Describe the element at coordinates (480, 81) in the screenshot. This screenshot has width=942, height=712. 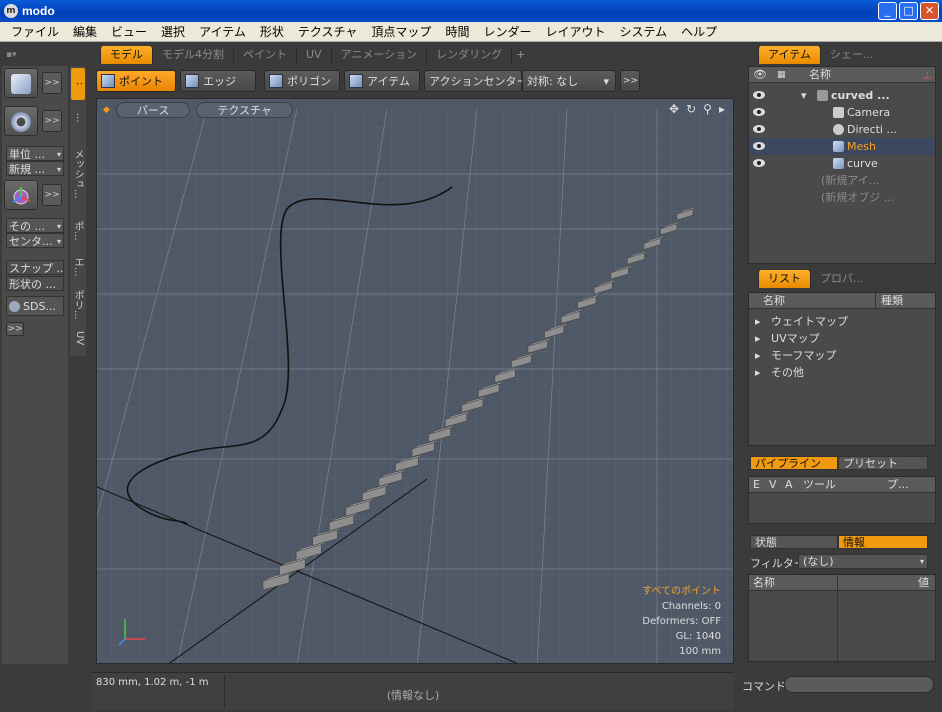
I see `action-center-dropdown: アクションセンター ▾` at that location.